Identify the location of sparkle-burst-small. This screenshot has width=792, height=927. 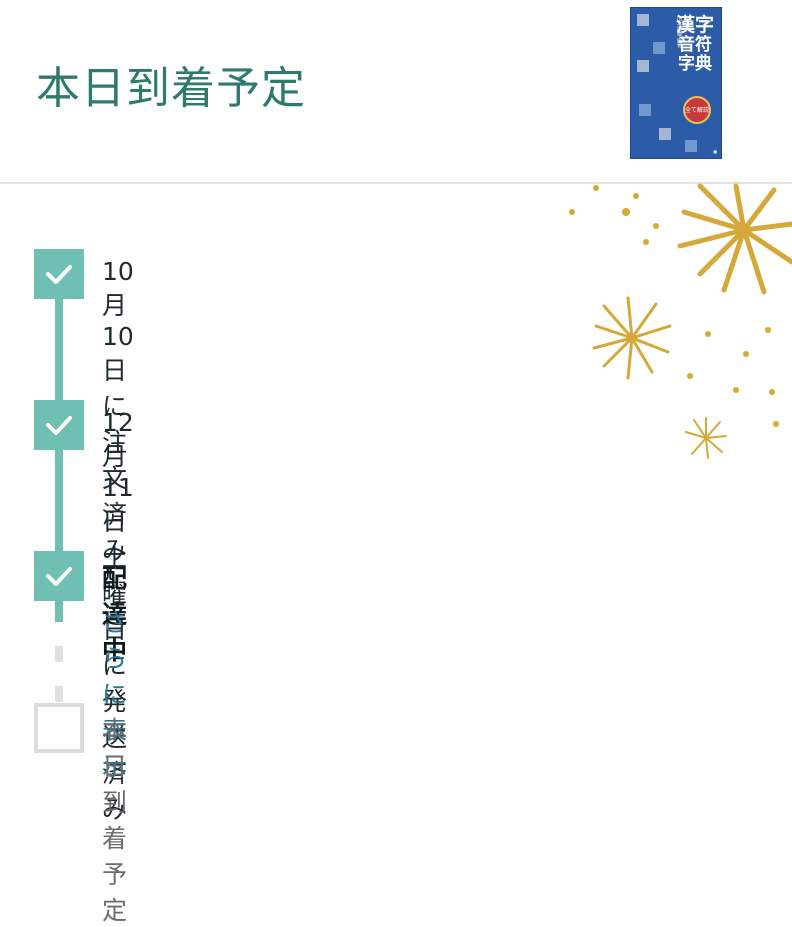
(706, 438).